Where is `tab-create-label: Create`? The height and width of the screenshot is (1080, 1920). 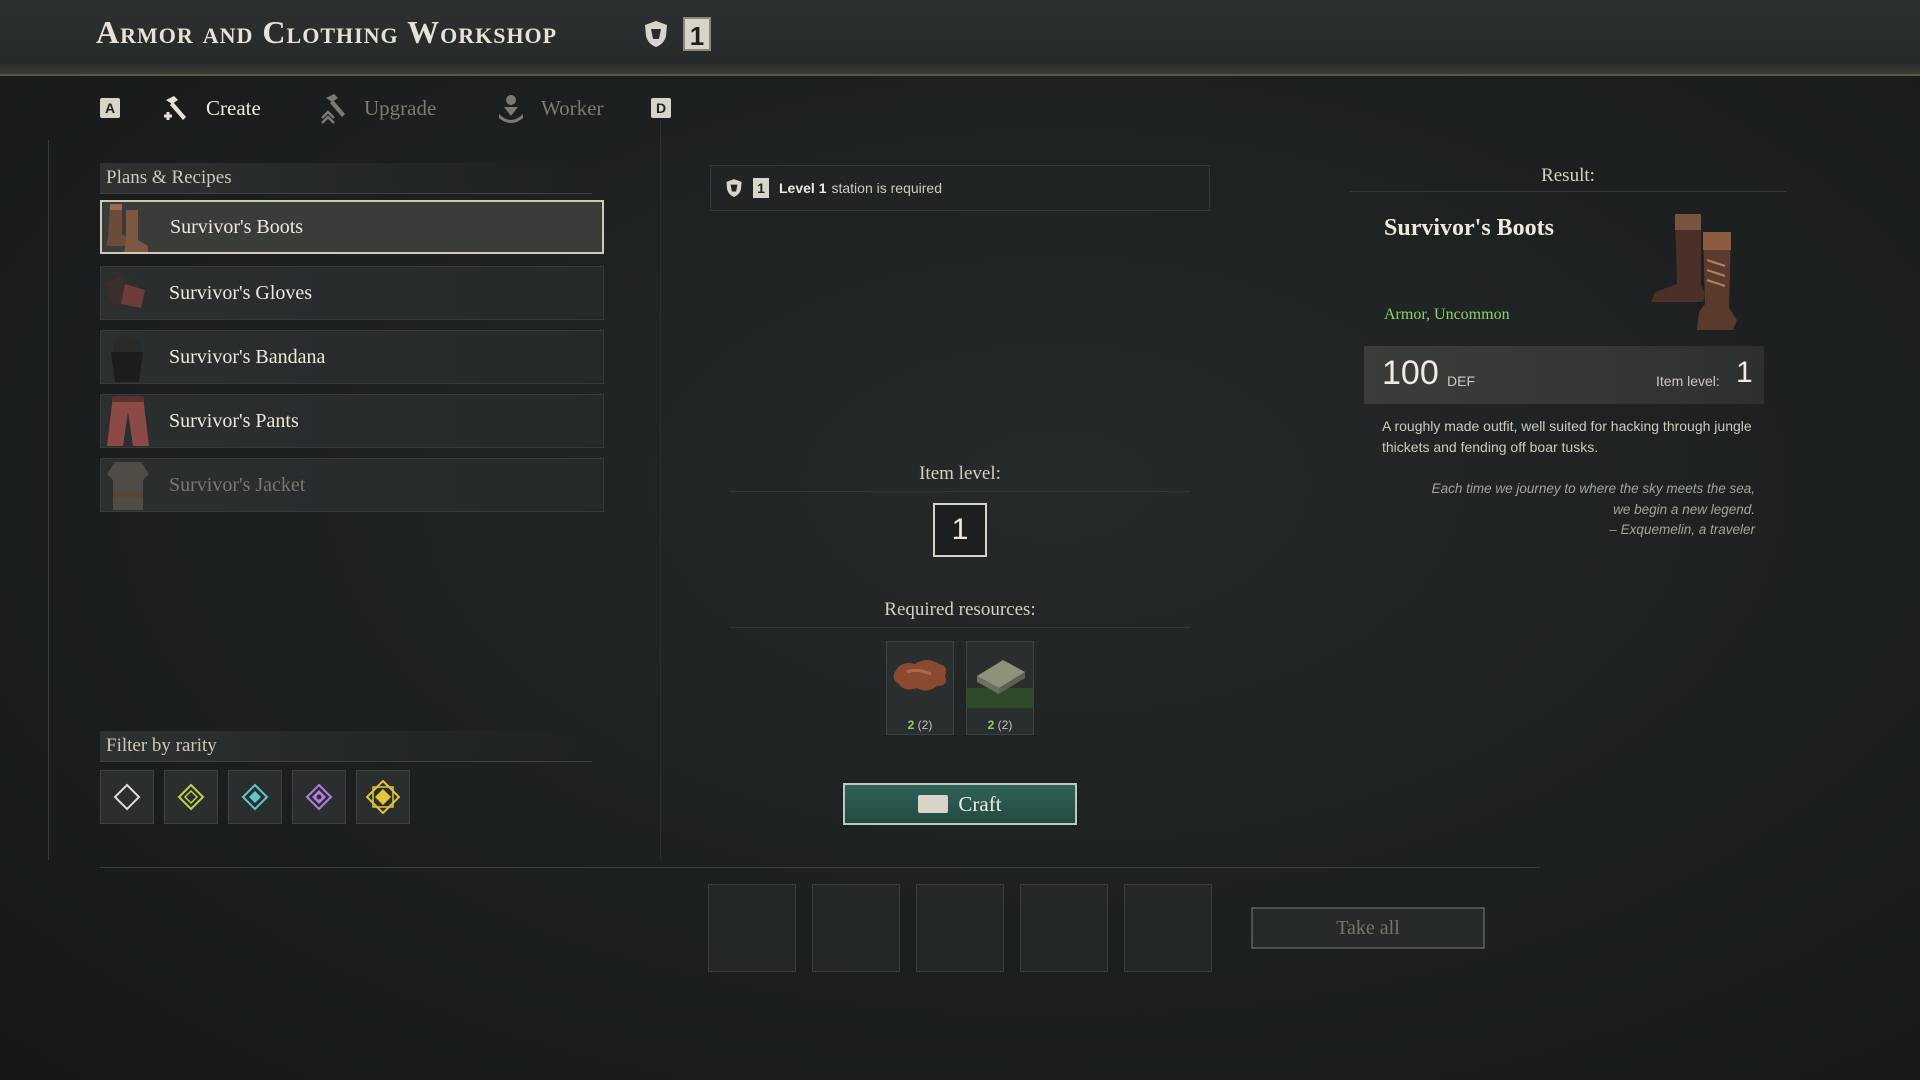
tab-create-label: Create is located at coordinates (233, 107).